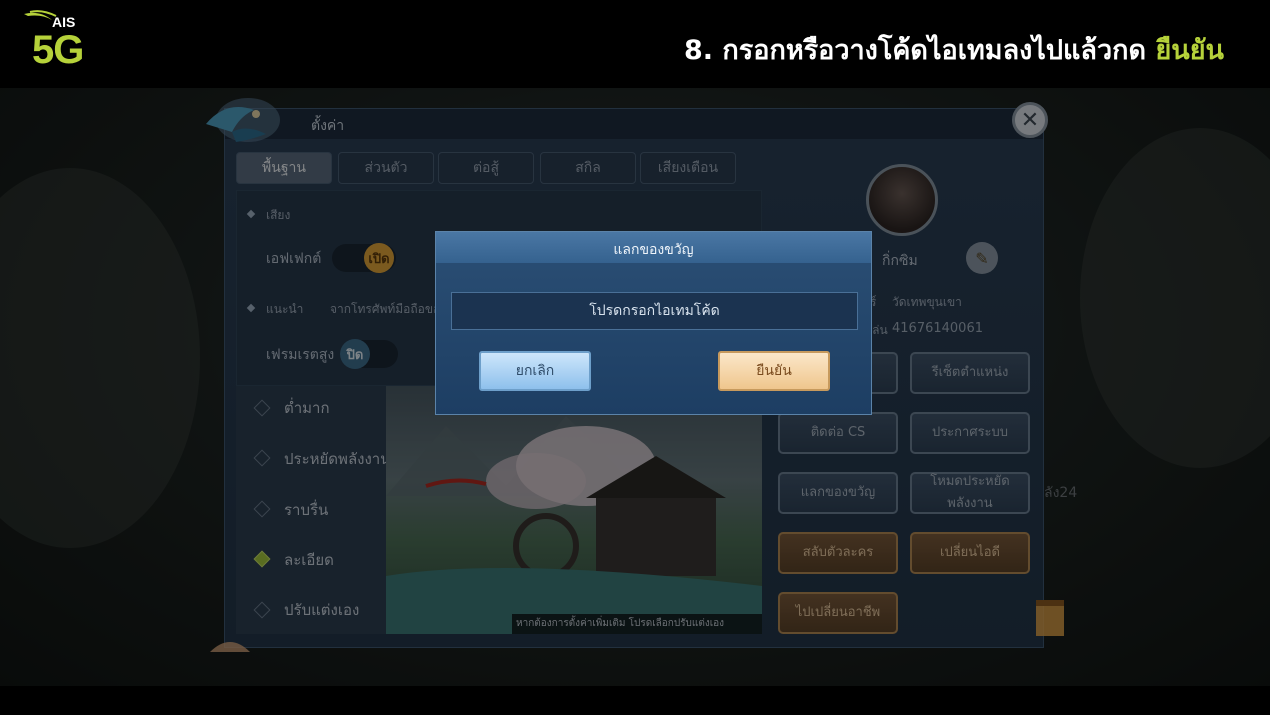 The image size is (1270, 715). Describe the element at coordinates (915, 50) in the screenshot. I see `headline-text: 8. กรอกหรือวางโค้ดไอเทมลงไปแล้วกด` at that location.